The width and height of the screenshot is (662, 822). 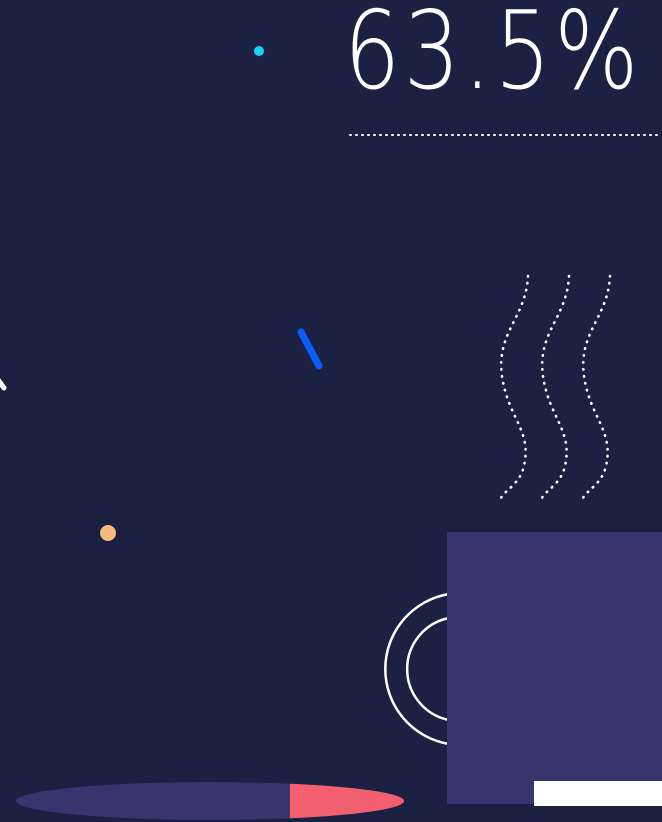 I want to click on blue-dash, so click(x=310, y=349).